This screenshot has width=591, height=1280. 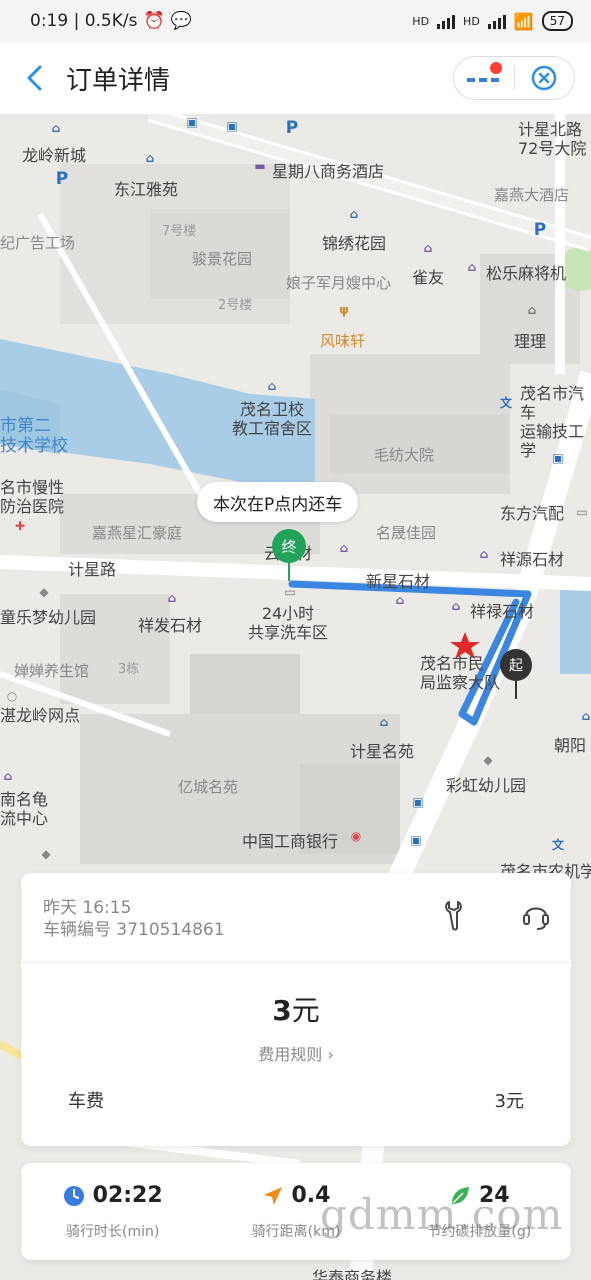 What do you see at coordinates (38, 243) in the screenshot?
I see `map-label: 纪广告工场` at bounding box center [38, 243].